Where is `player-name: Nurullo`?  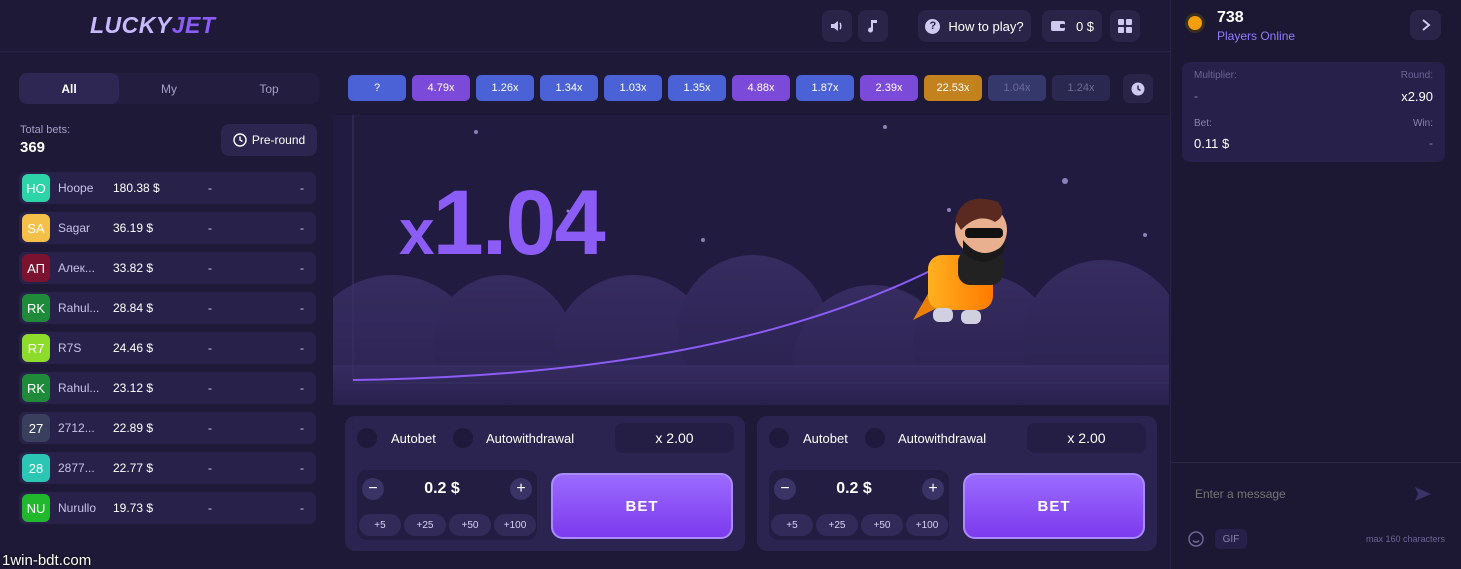
player-name: Nurullo is located at coordinates (77, 508).